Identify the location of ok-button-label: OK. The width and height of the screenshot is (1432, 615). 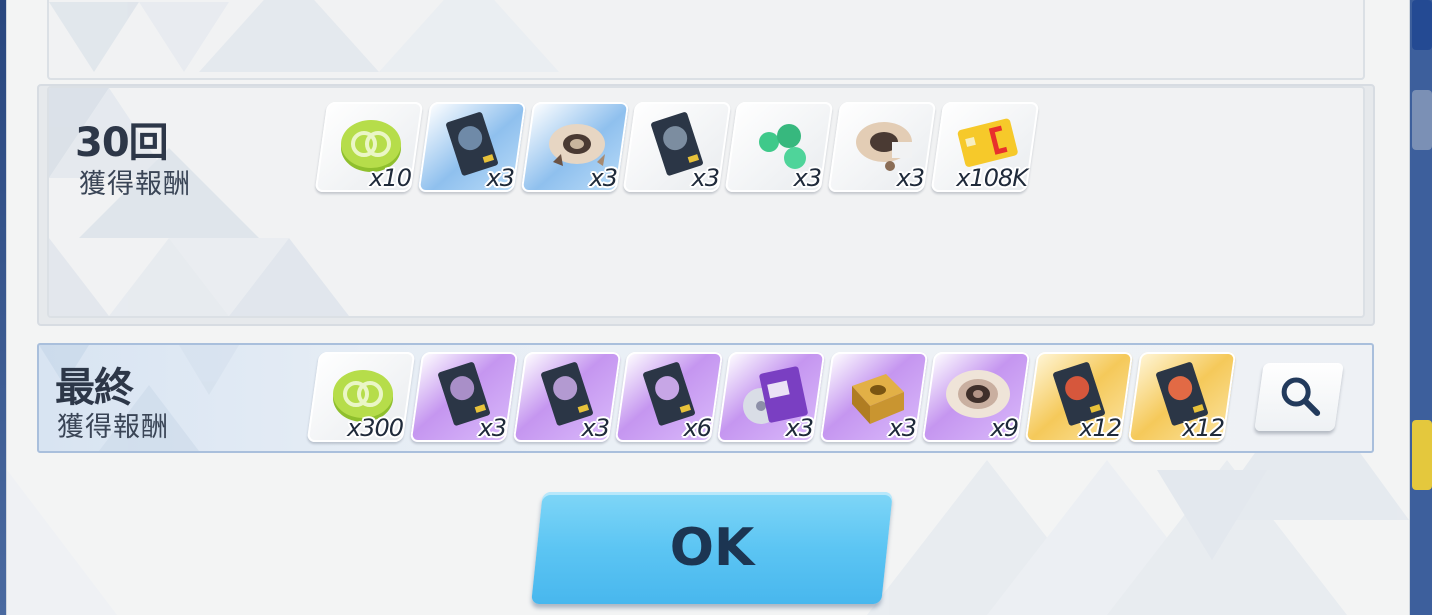
(712, 548).